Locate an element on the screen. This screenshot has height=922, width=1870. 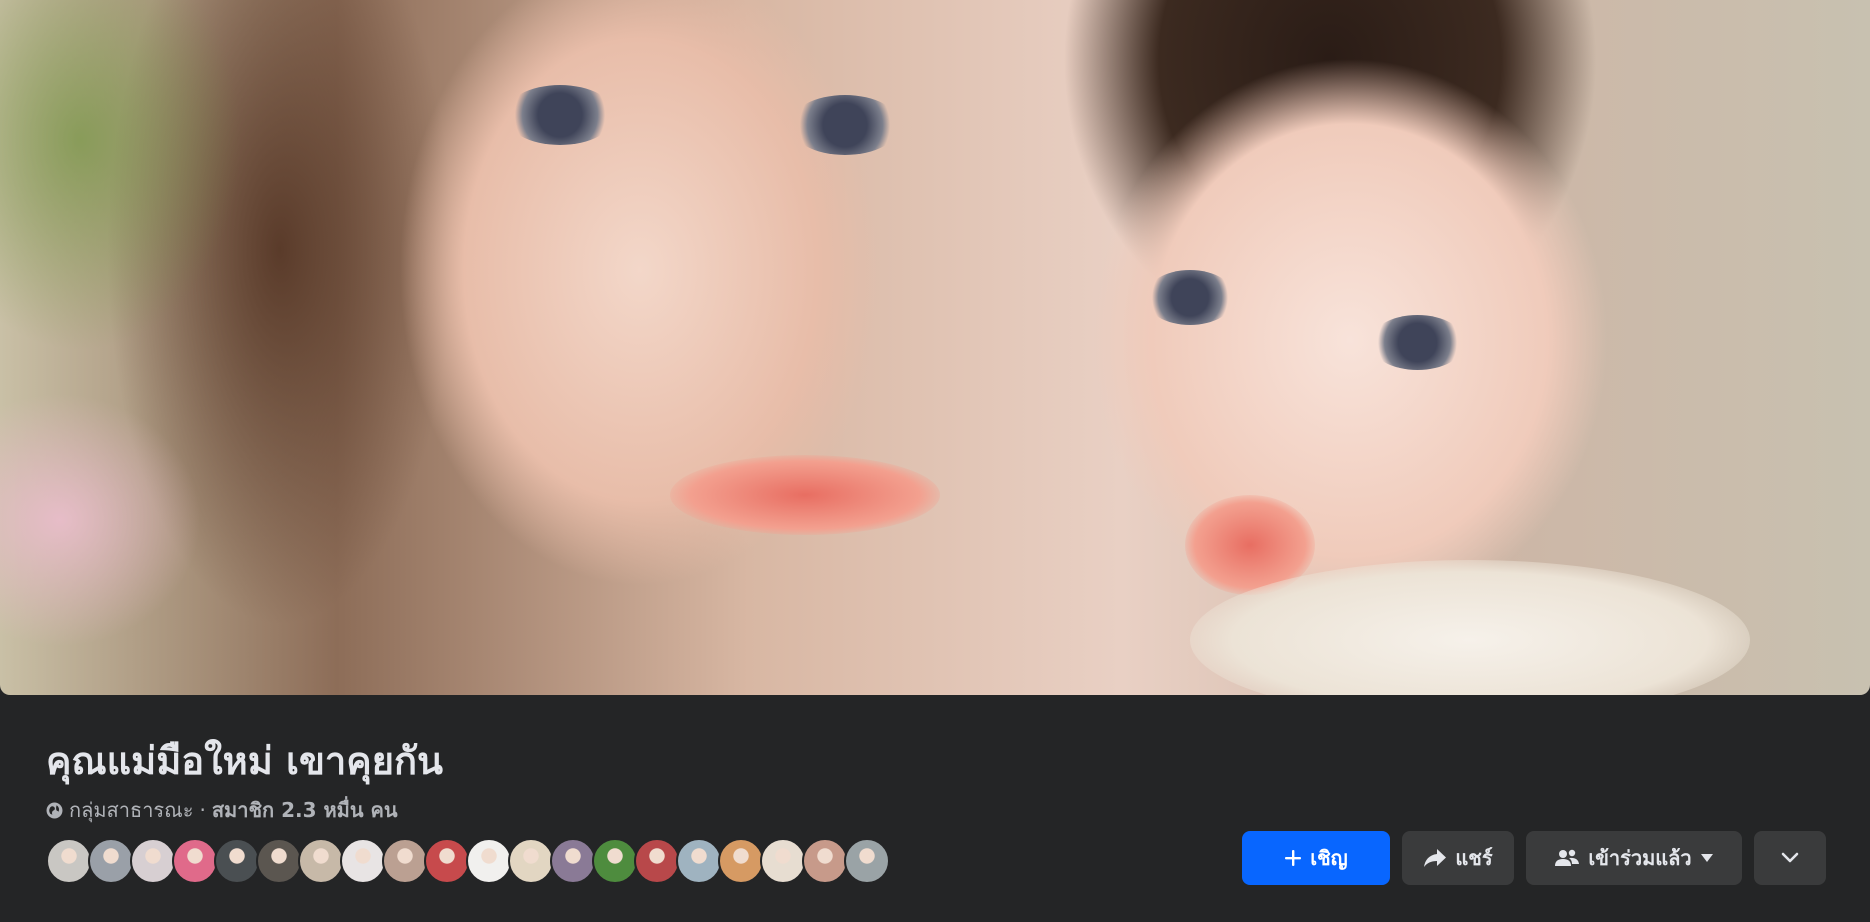
share-label: แชร์ is located at coordinates (1474, 858).